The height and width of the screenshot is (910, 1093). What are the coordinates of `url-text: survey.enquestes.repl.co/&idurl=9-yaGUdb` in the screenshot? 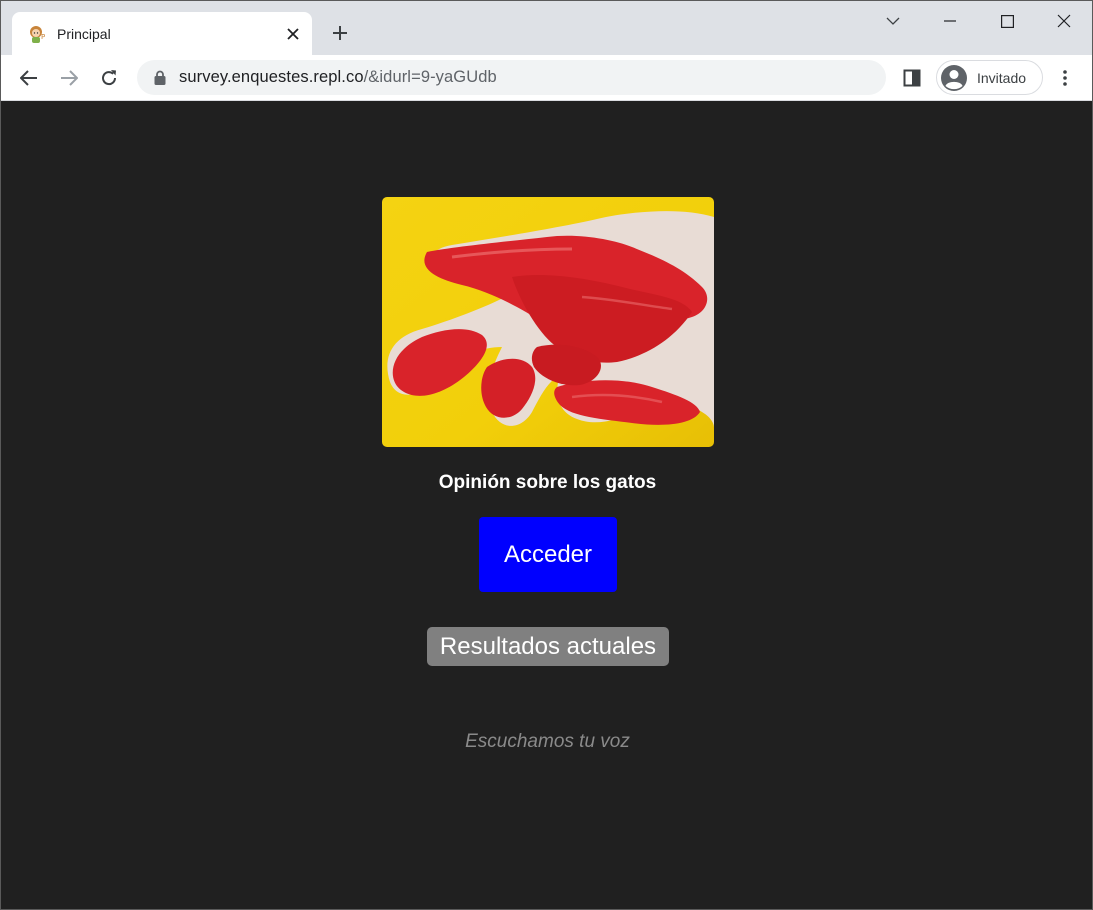 It's located at (338, 77).